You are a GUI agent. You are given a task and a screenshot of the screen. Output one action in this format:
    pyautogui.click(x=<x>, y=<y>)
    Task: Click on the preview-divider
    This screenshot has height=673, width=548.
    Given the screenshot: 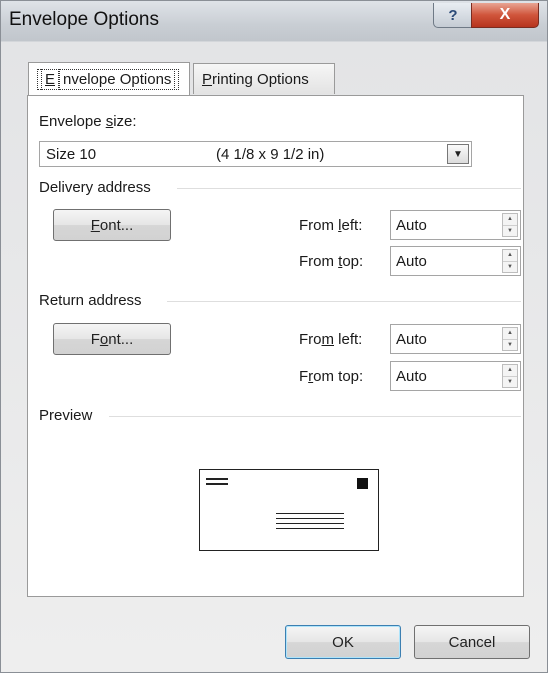 What is the action you would take?
    pyautogui.click(x=315, y=416)
    